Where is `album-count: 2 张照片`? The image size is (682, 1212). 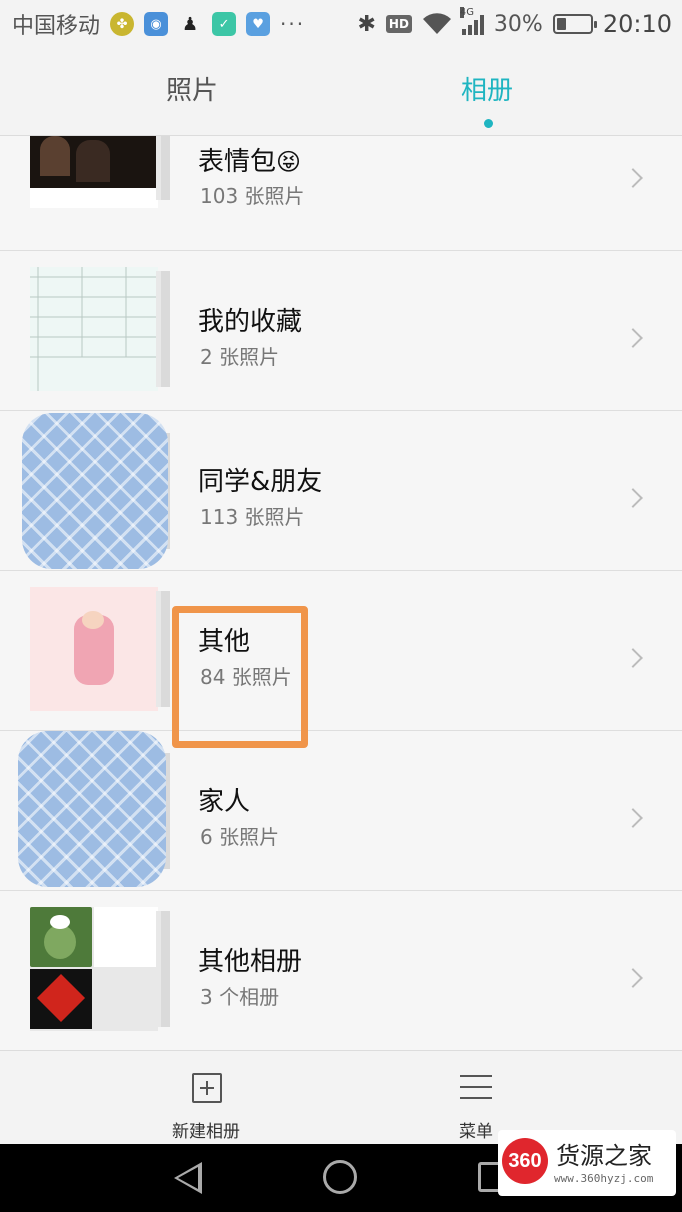 album-count: 2 张照片 is located at coordinates (240, 357).